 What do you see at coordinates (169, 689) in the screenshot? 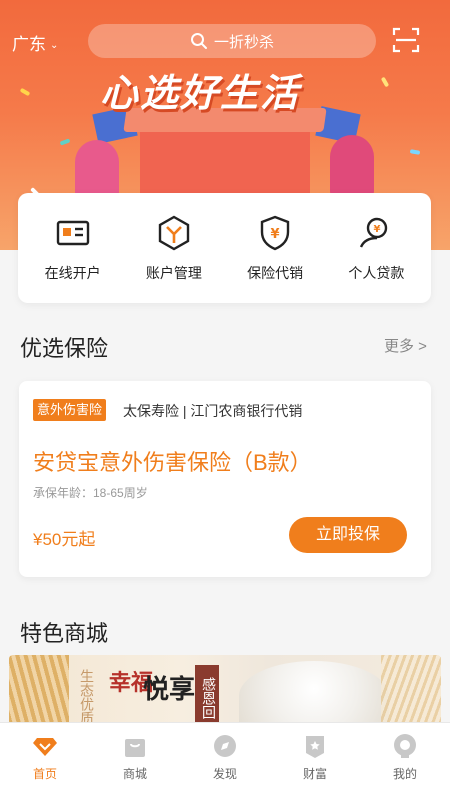
I see `mall-banner-text: 悦享` at bounding box center [169, 689].